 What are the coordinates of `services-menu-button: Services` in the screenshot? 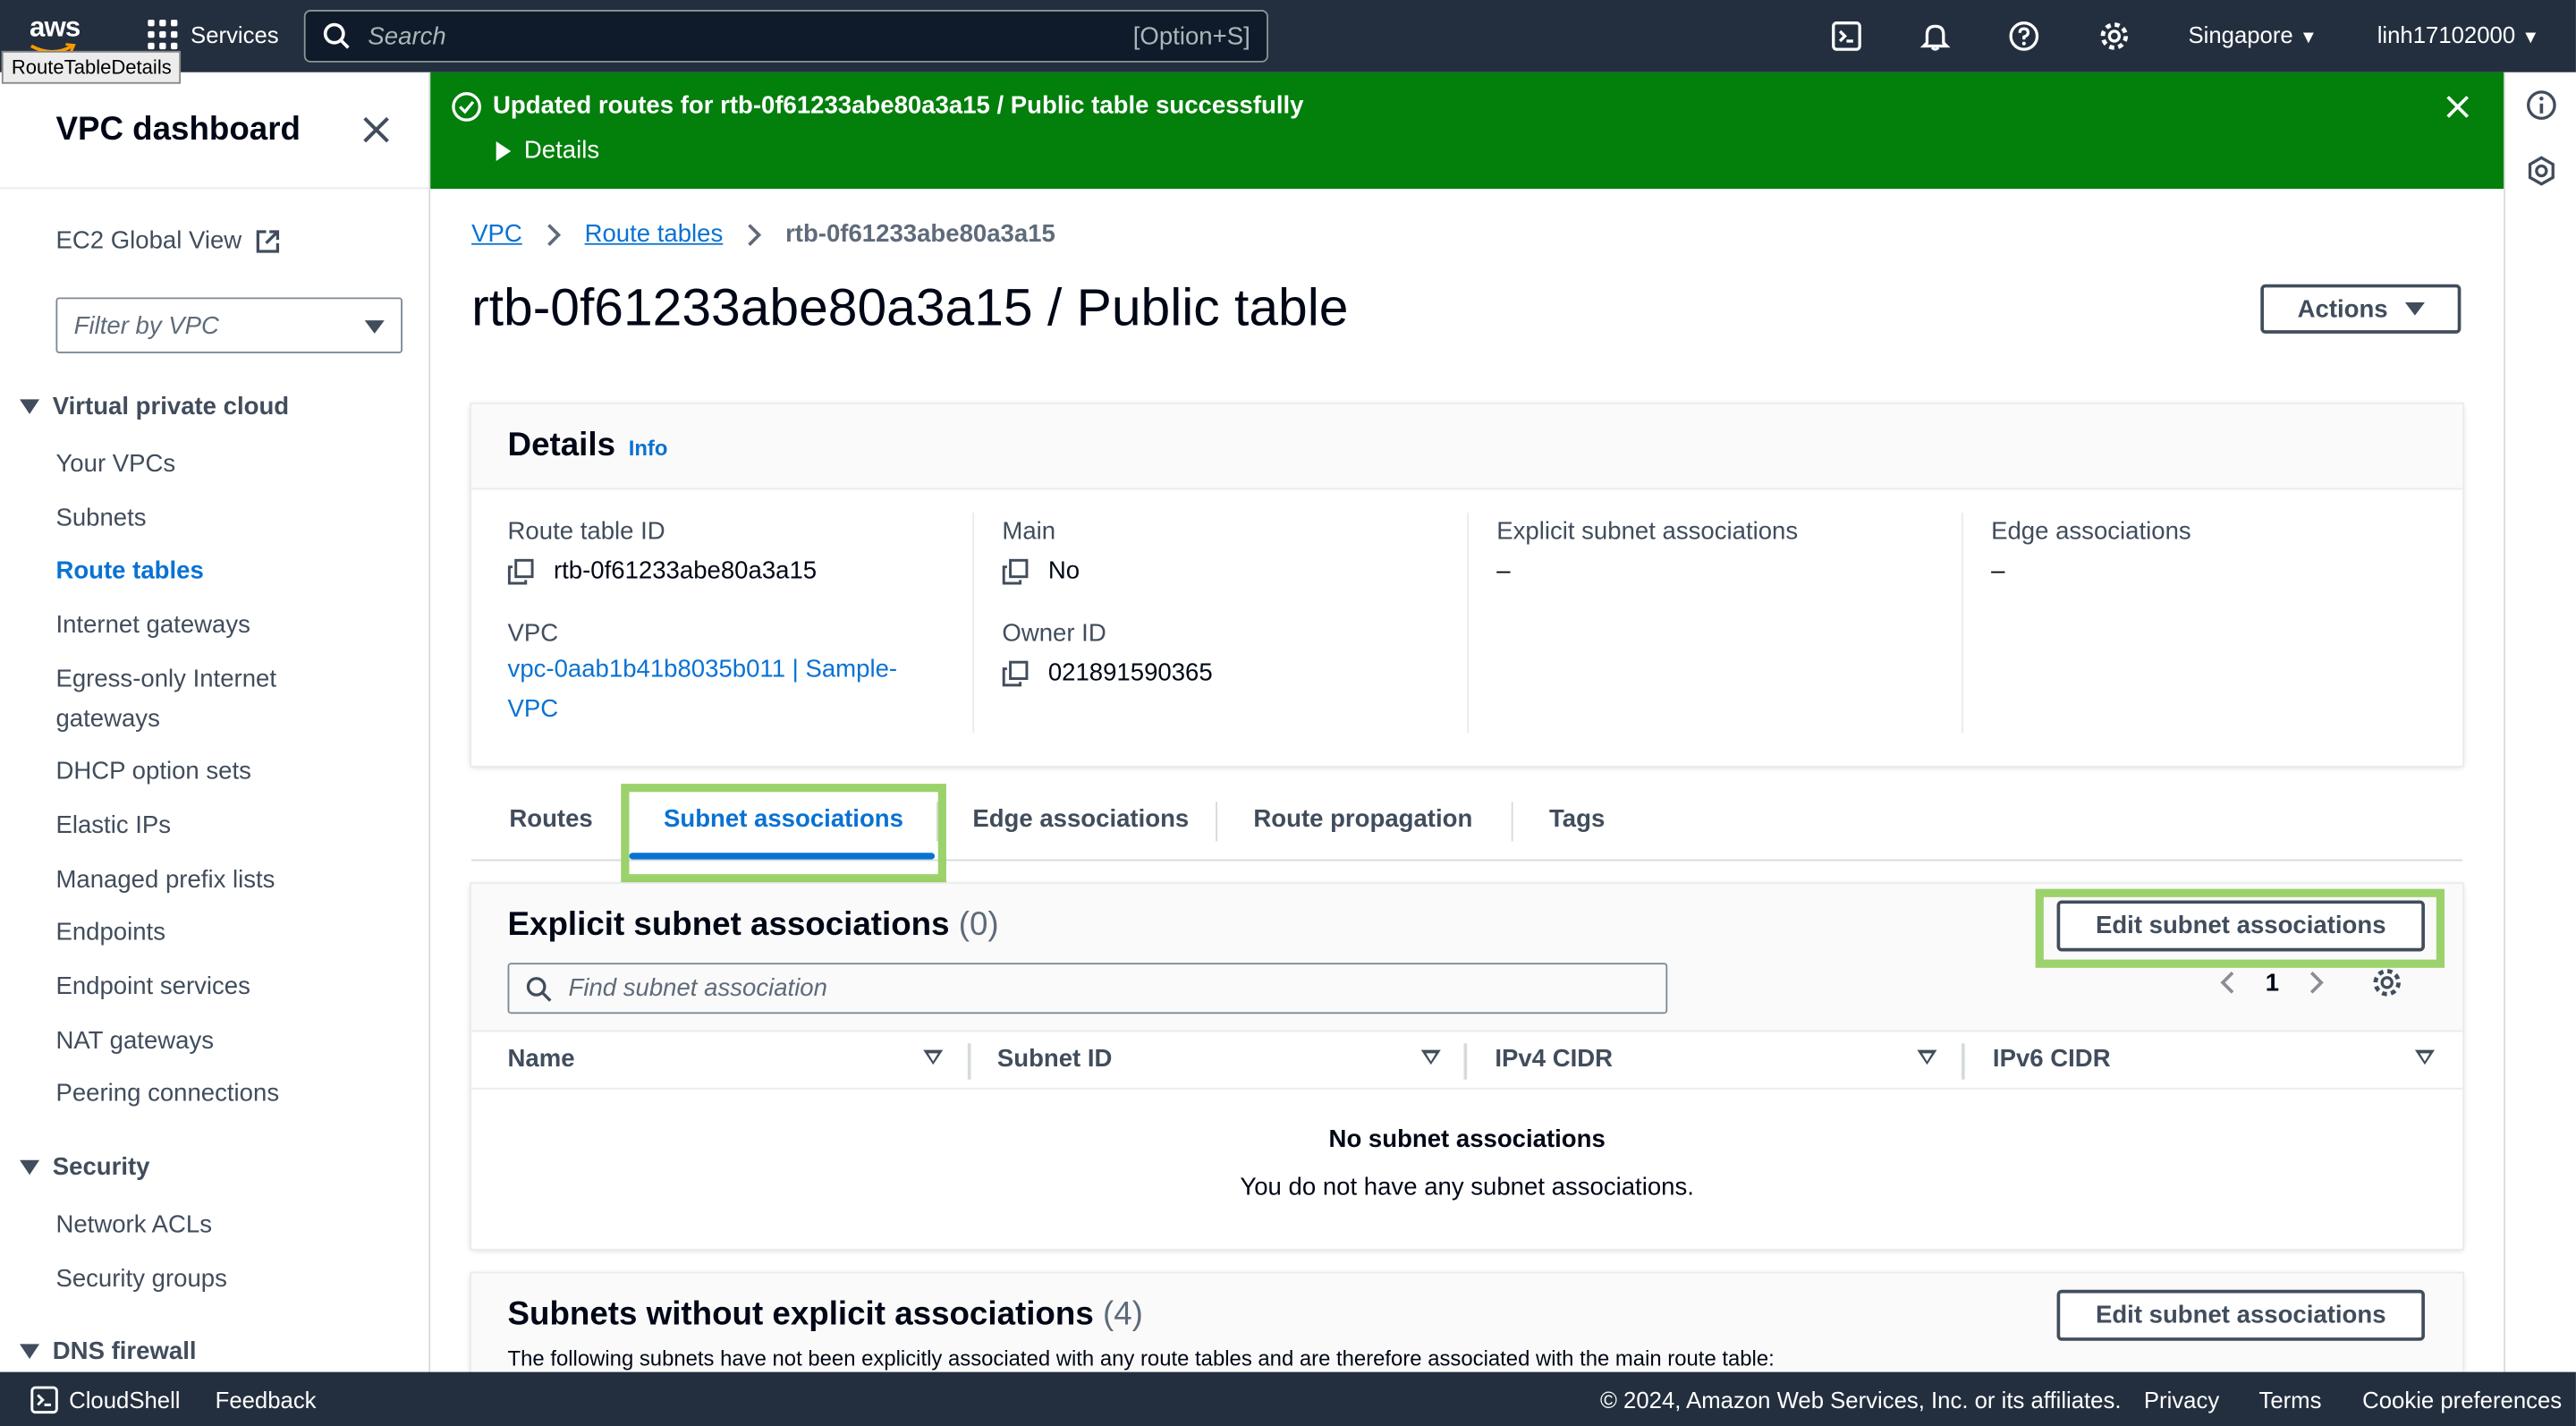 It's located at (213, 35).